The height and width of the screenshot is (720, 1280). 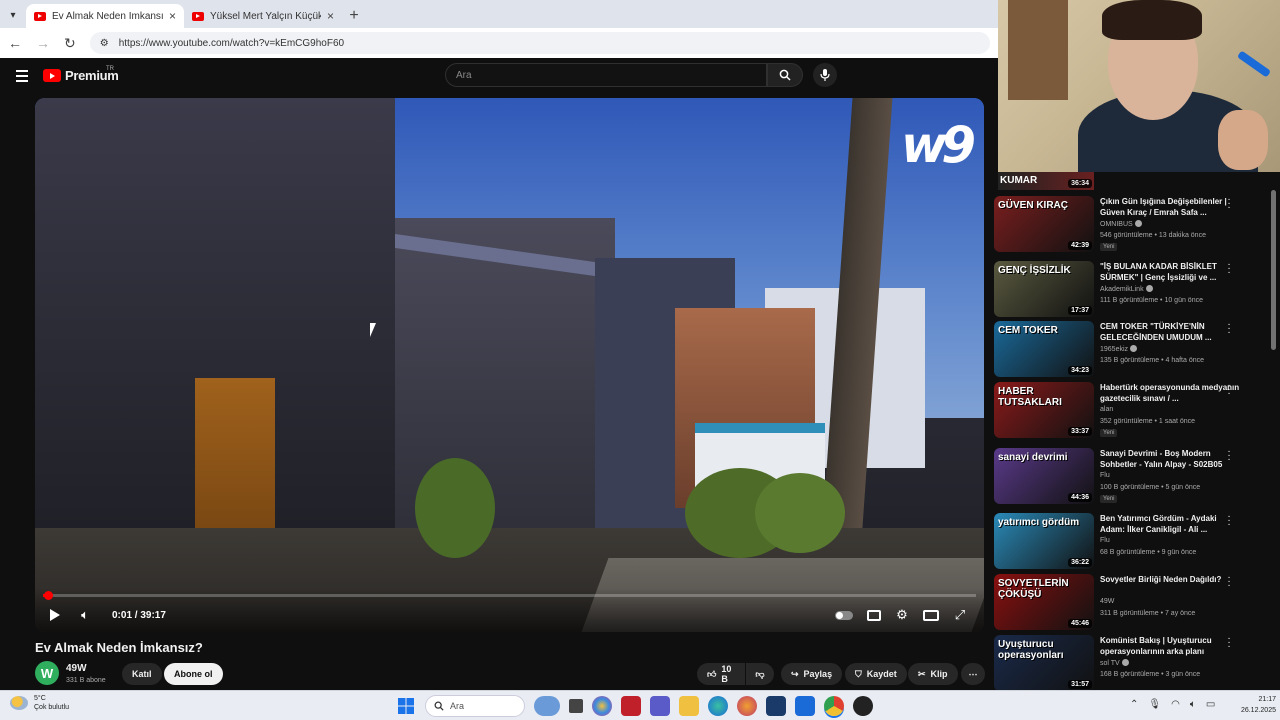 I want to click on reload-icon: ↻, so click(x=70, y=43).